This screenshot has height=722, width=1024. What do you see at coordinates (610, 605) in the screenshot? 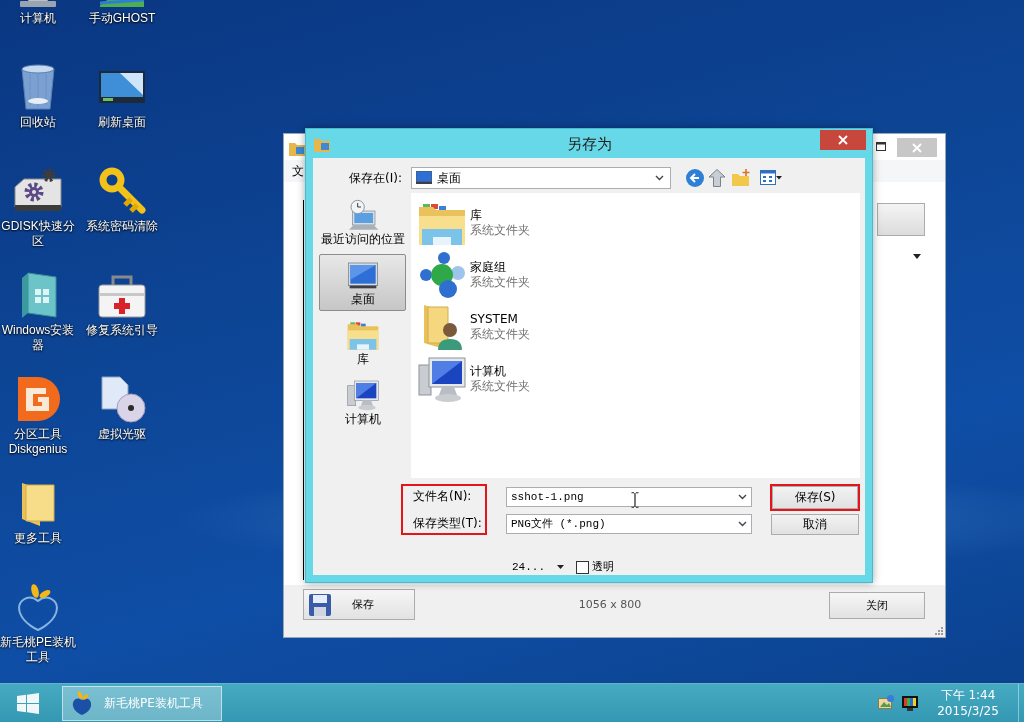
I see `image-size-text: 1056 x 800` at bounding box center [610, 605].